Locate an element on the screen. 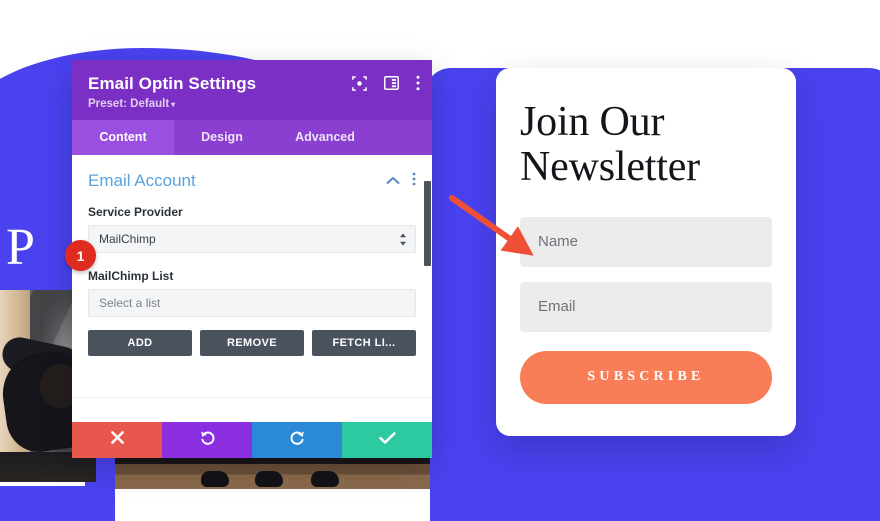  service-provider-label: Service Provider is located at coordinates (135, 212).